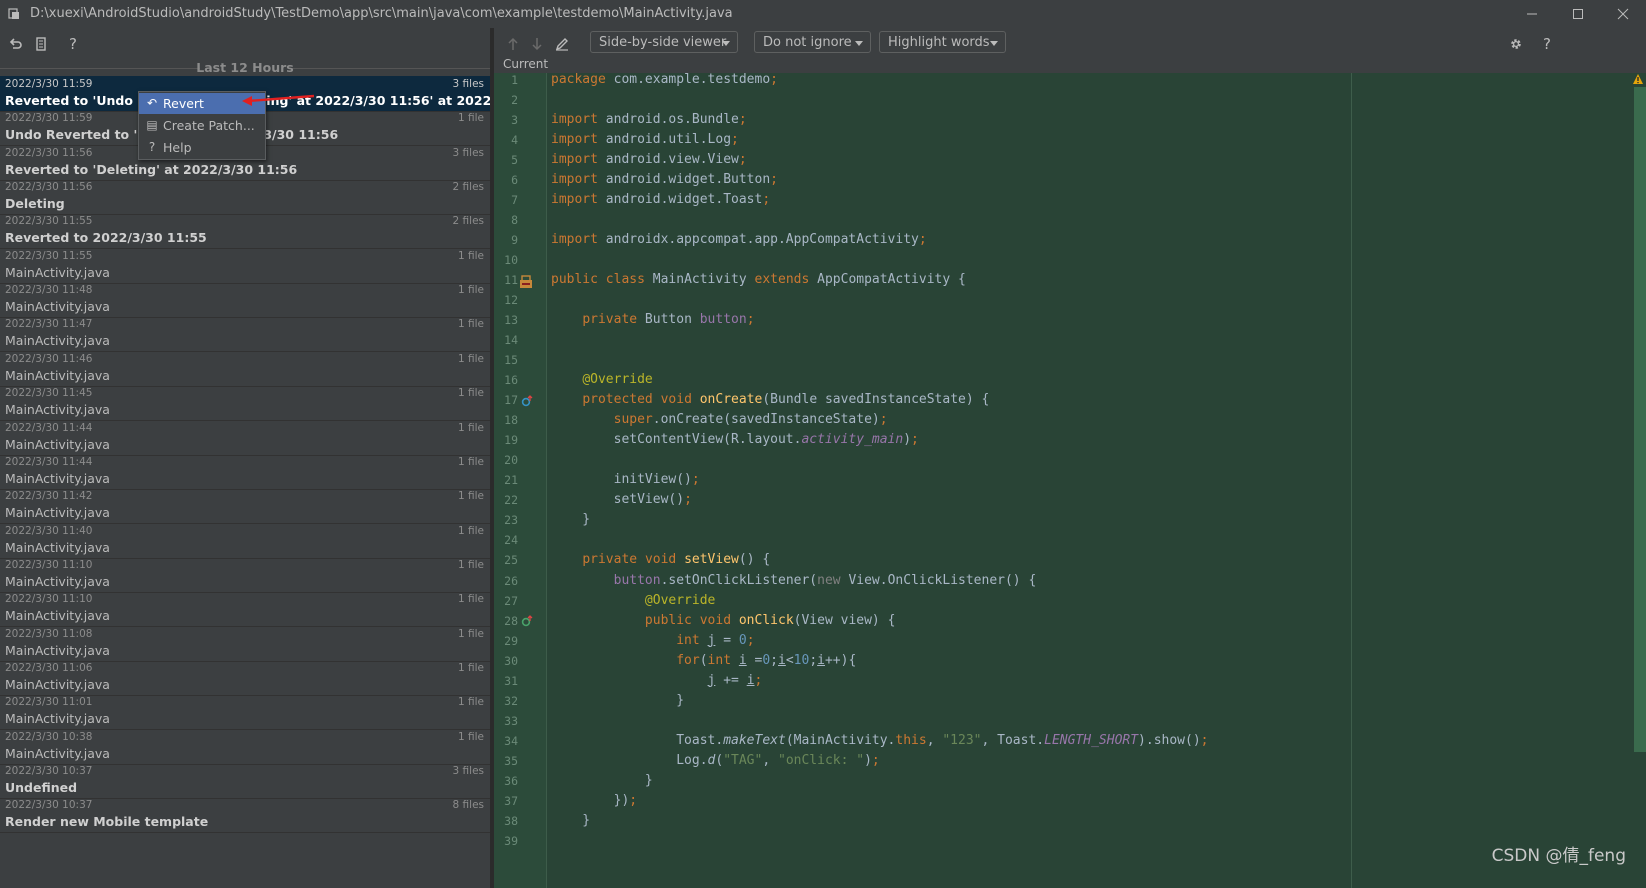 The height and width of the screenshot is (888, 1646). What do you see at coordinates (1623, 14) in the screenshot?
I see `close-button` at bounding box center [1623, 14].